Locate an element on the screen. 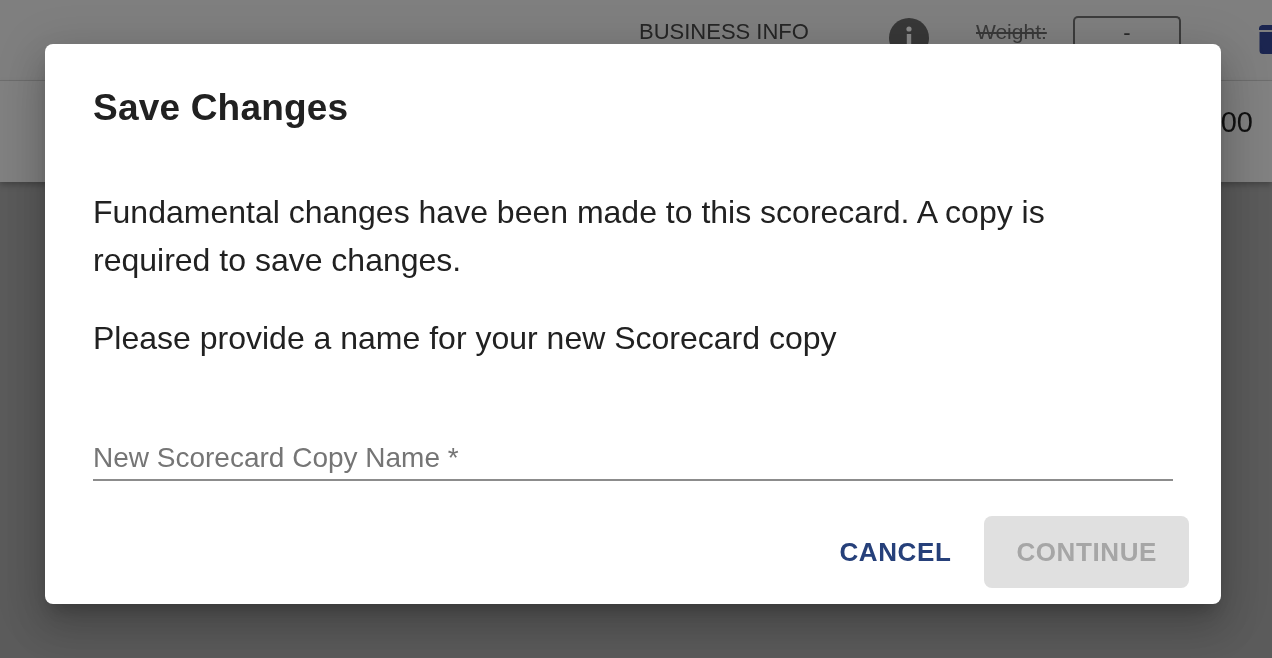  weight-label: Weight: is located at coordinates (1011, 32).